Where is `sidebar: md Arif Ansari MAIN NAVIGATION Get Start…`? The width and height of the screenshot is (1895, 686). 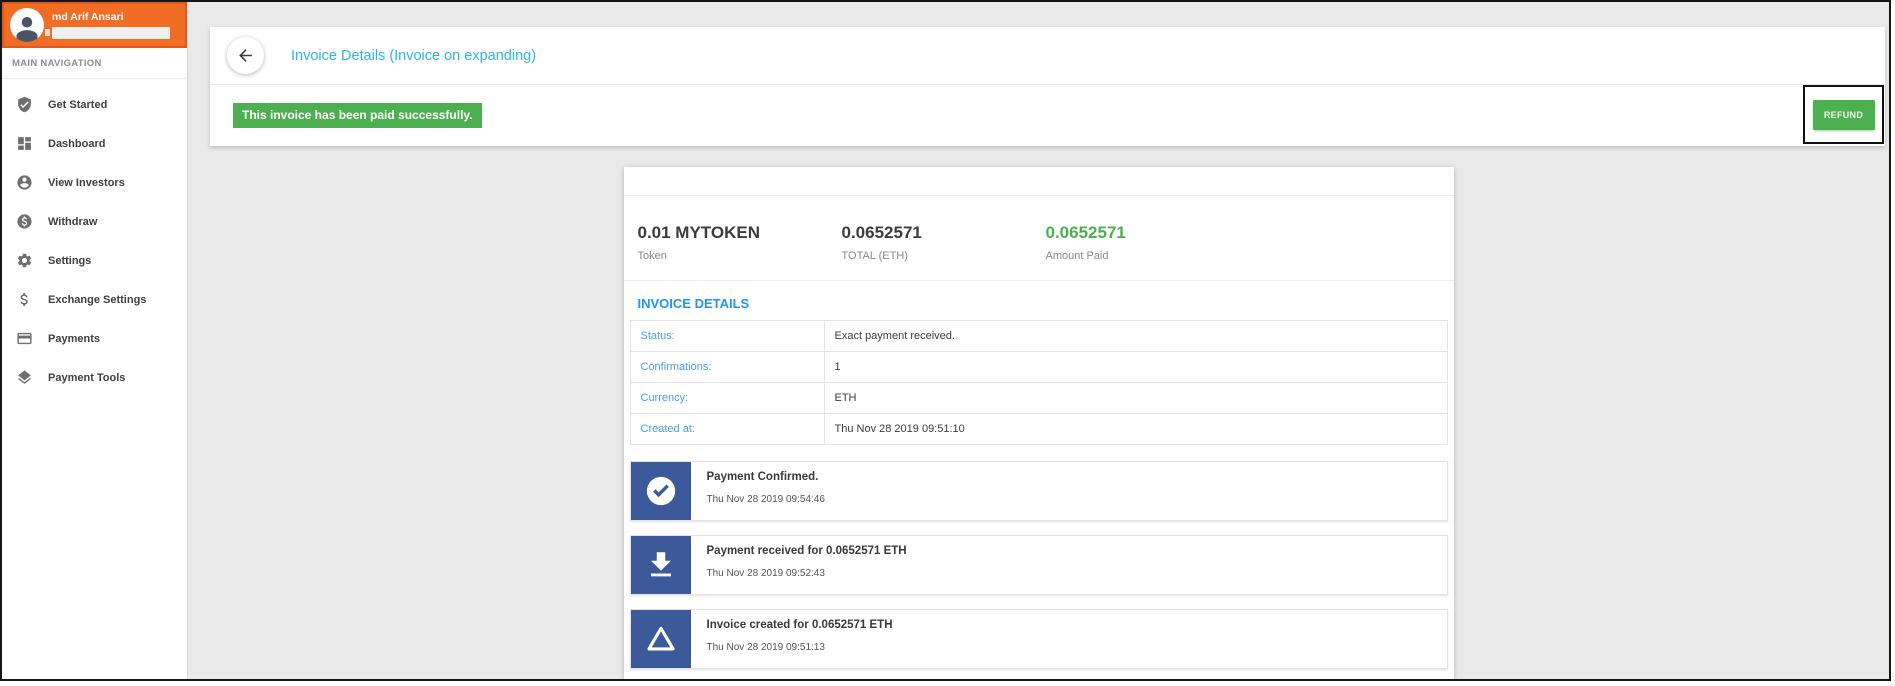 sidebar: md Arif Ansari MAIN NAVIGATION Get Start… is located at coordinates (95, 340).